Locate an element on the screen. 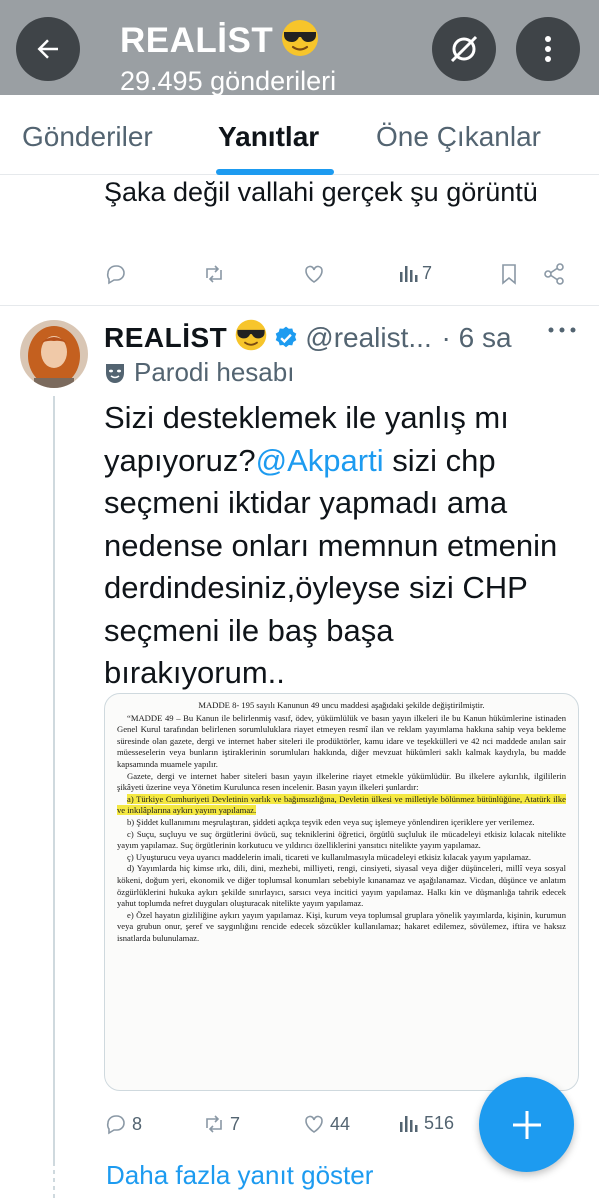 This screenshot has height=1200, width=599. views-count: 516 is located at coordinates (439, 1122).